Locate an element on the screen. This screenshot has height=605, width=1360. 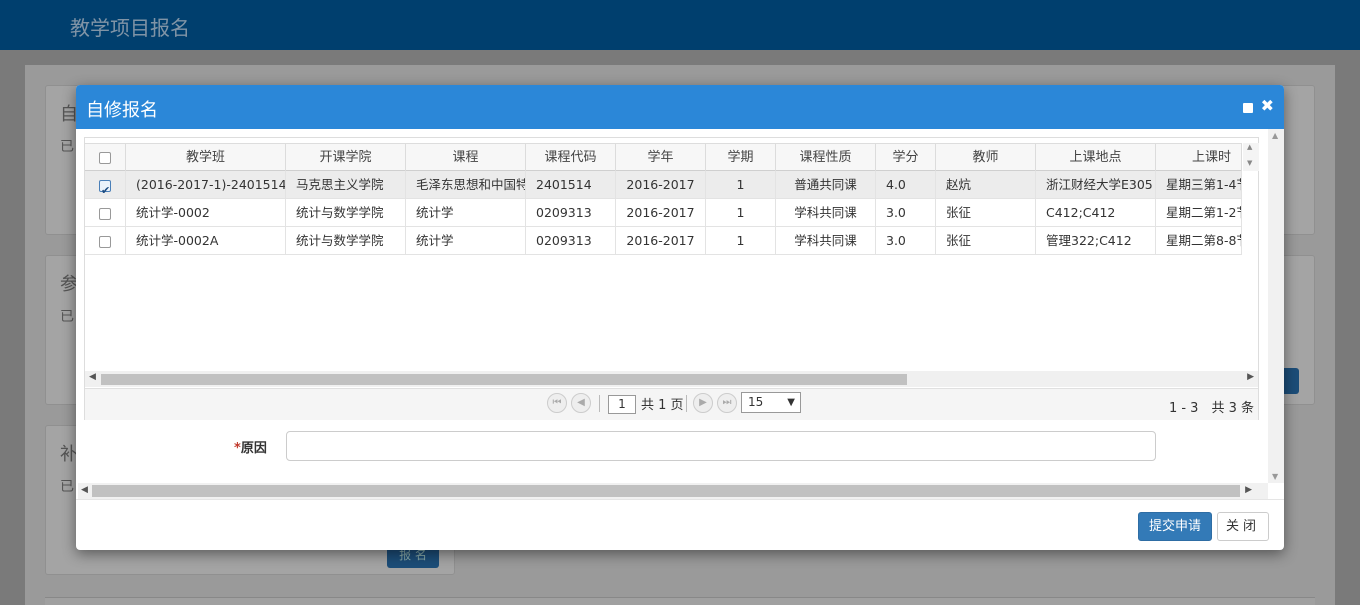
table-cell: 毛泽东思想和中国特色社会主义理论体系概论 is located at coordinates (466, 184).